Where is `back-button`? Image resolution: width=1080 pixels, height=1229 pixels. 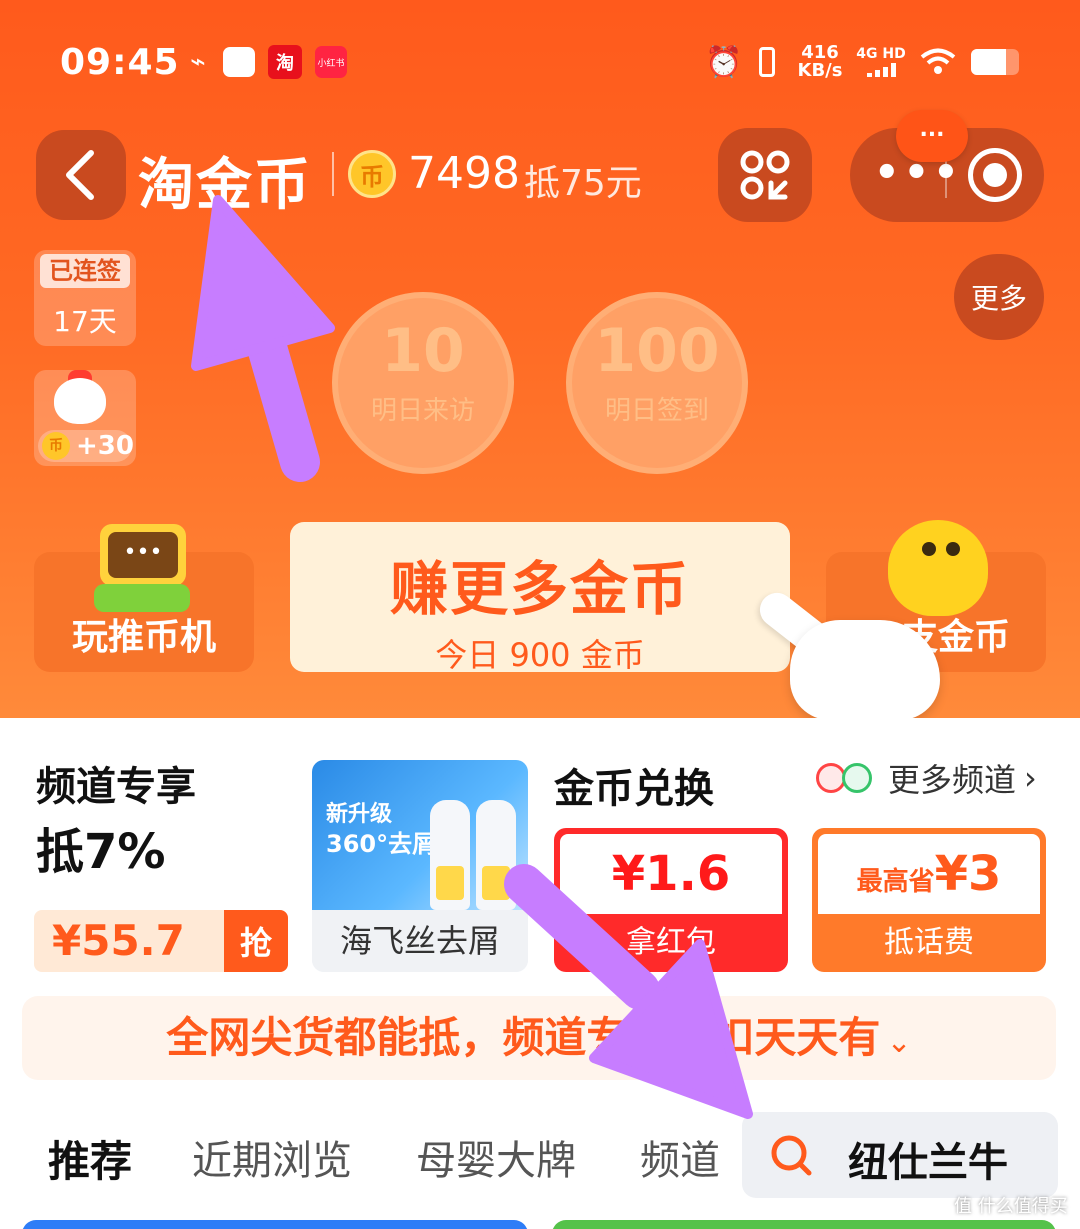
back-button is located at coordinates (81, 175).